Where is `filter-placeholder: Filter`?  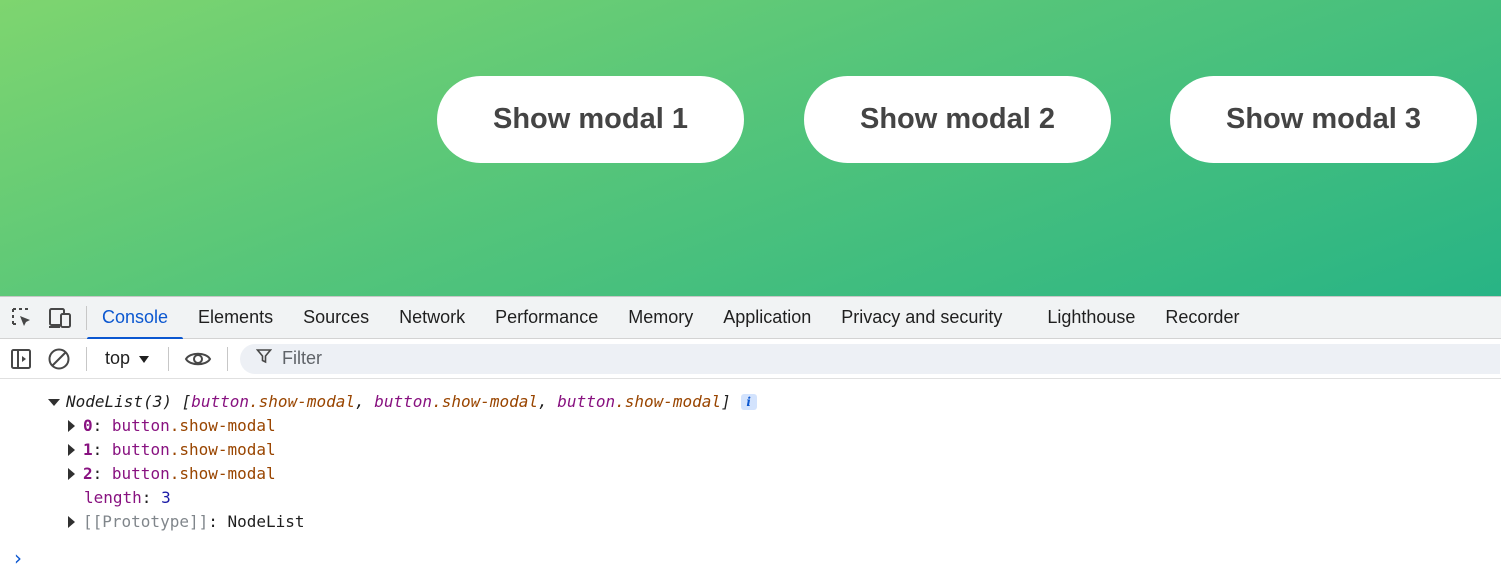 filter-placeholder: Filter is located at coordinates (302, 358).